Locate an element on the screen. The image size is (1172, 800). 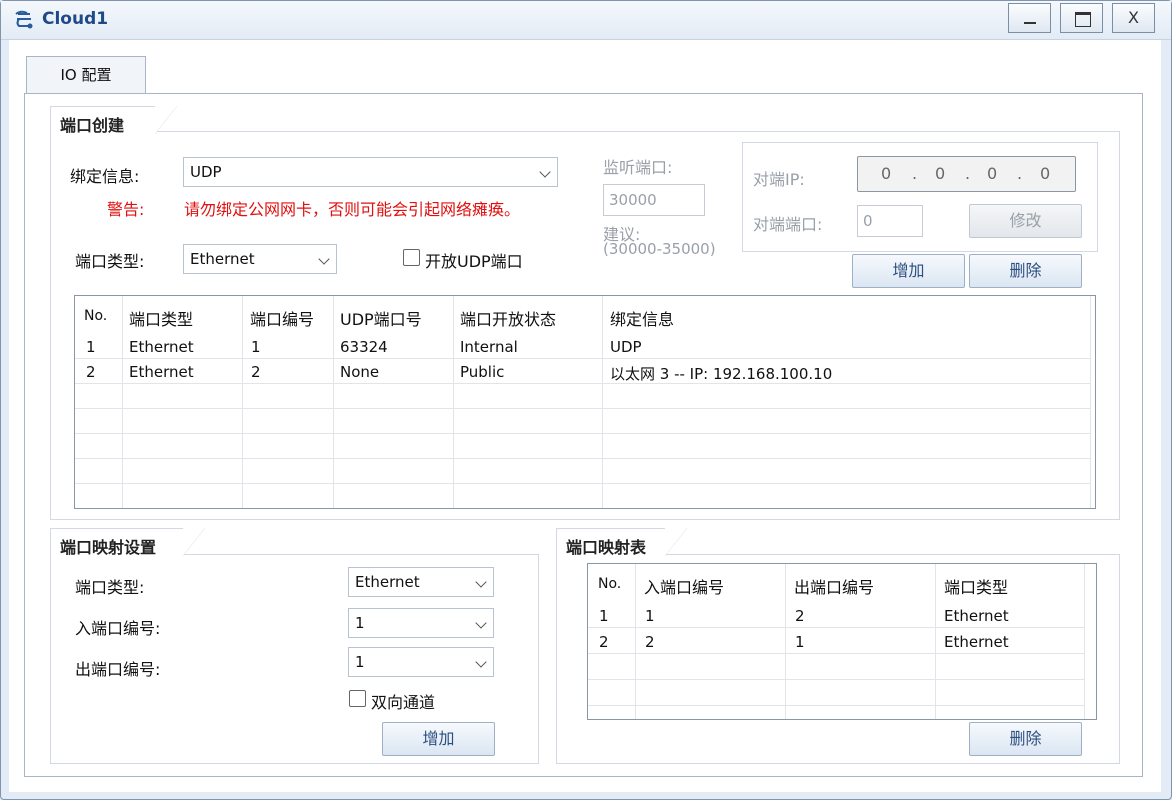
table-cell: Public is located at coordinates (482, 372).